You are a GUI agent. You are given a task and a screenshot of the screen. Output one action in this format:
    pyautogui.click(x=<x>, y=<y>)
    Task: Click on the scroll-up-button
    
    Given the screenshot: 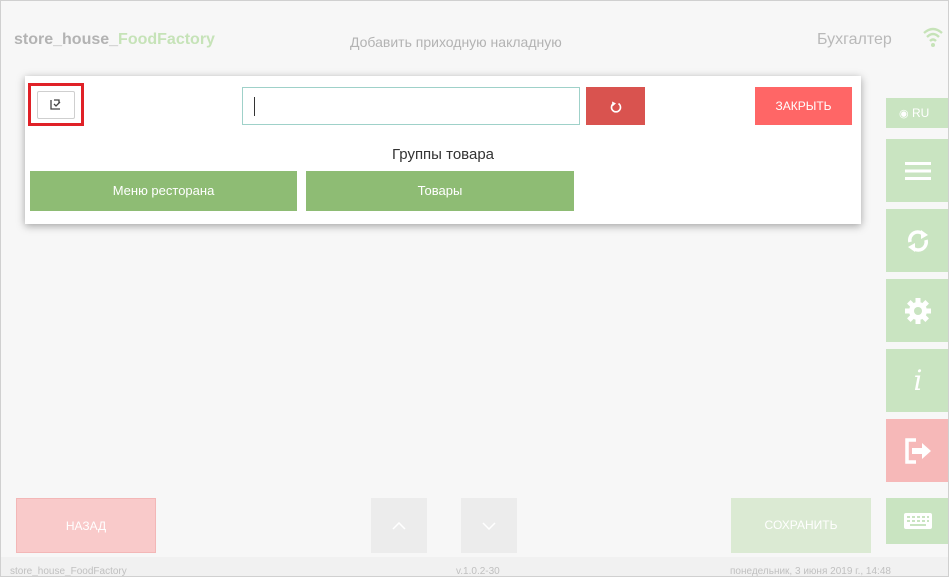 What is the action you would take?
    pyautogui.click(x=399, y=525)
    